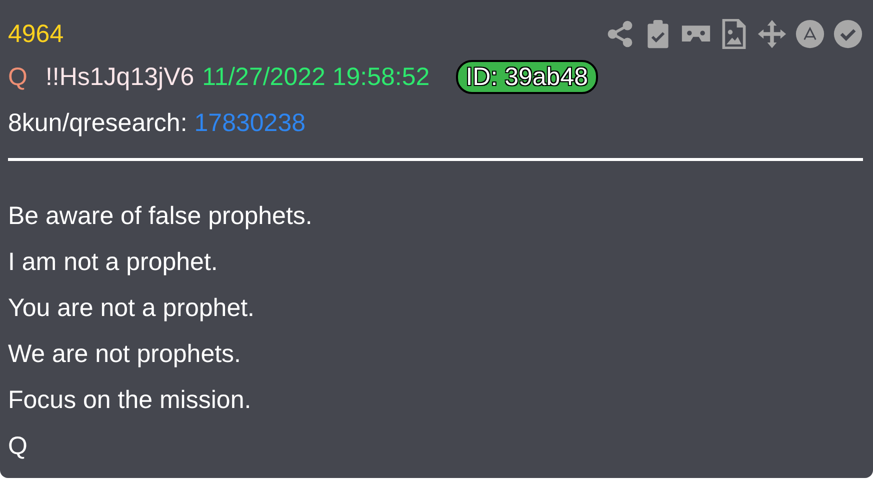 This screenshot has width=873, height=480. What do you see at coordinates (620, 34) in the screenshot?
I see `share-icon` at bounding box center [620, 34].